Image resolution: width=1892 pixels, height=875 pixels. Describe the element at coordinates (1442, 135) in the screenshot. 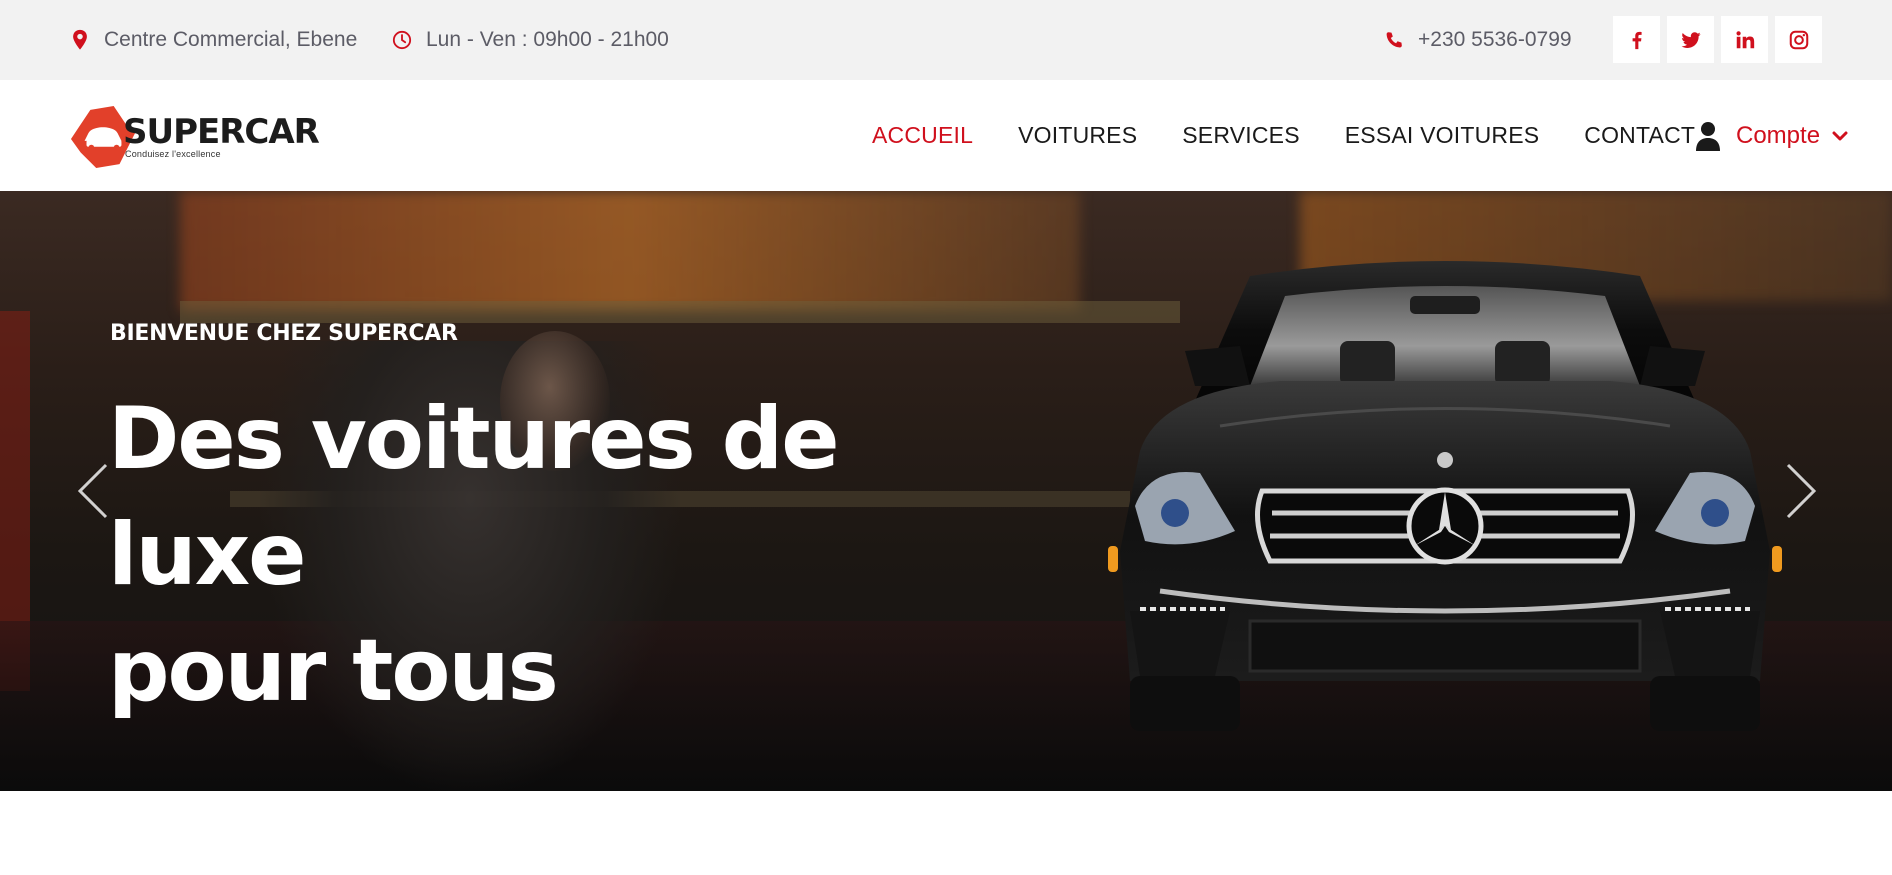

I see `nav-link-essai-voitures: ESSAI VOITURES` at that location.